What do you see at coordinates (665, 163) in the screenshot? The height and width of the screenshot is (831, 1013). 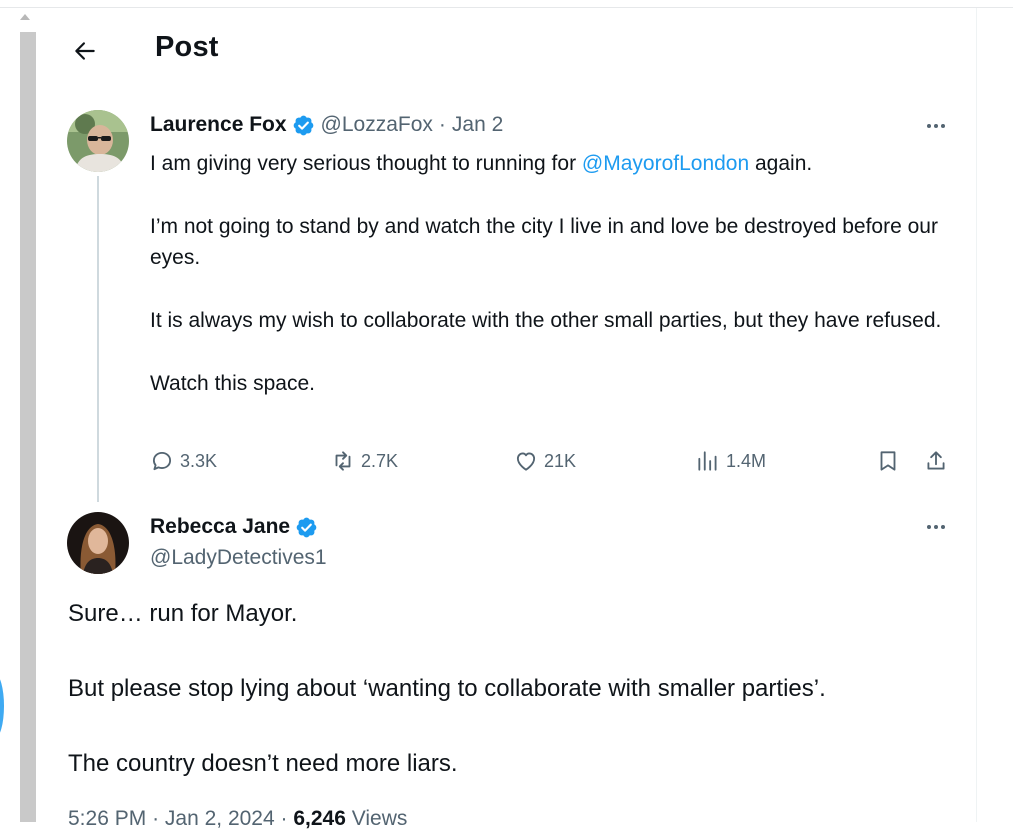 I see `mention-link: @MayorofLondon` at bounding box center [665, 163].